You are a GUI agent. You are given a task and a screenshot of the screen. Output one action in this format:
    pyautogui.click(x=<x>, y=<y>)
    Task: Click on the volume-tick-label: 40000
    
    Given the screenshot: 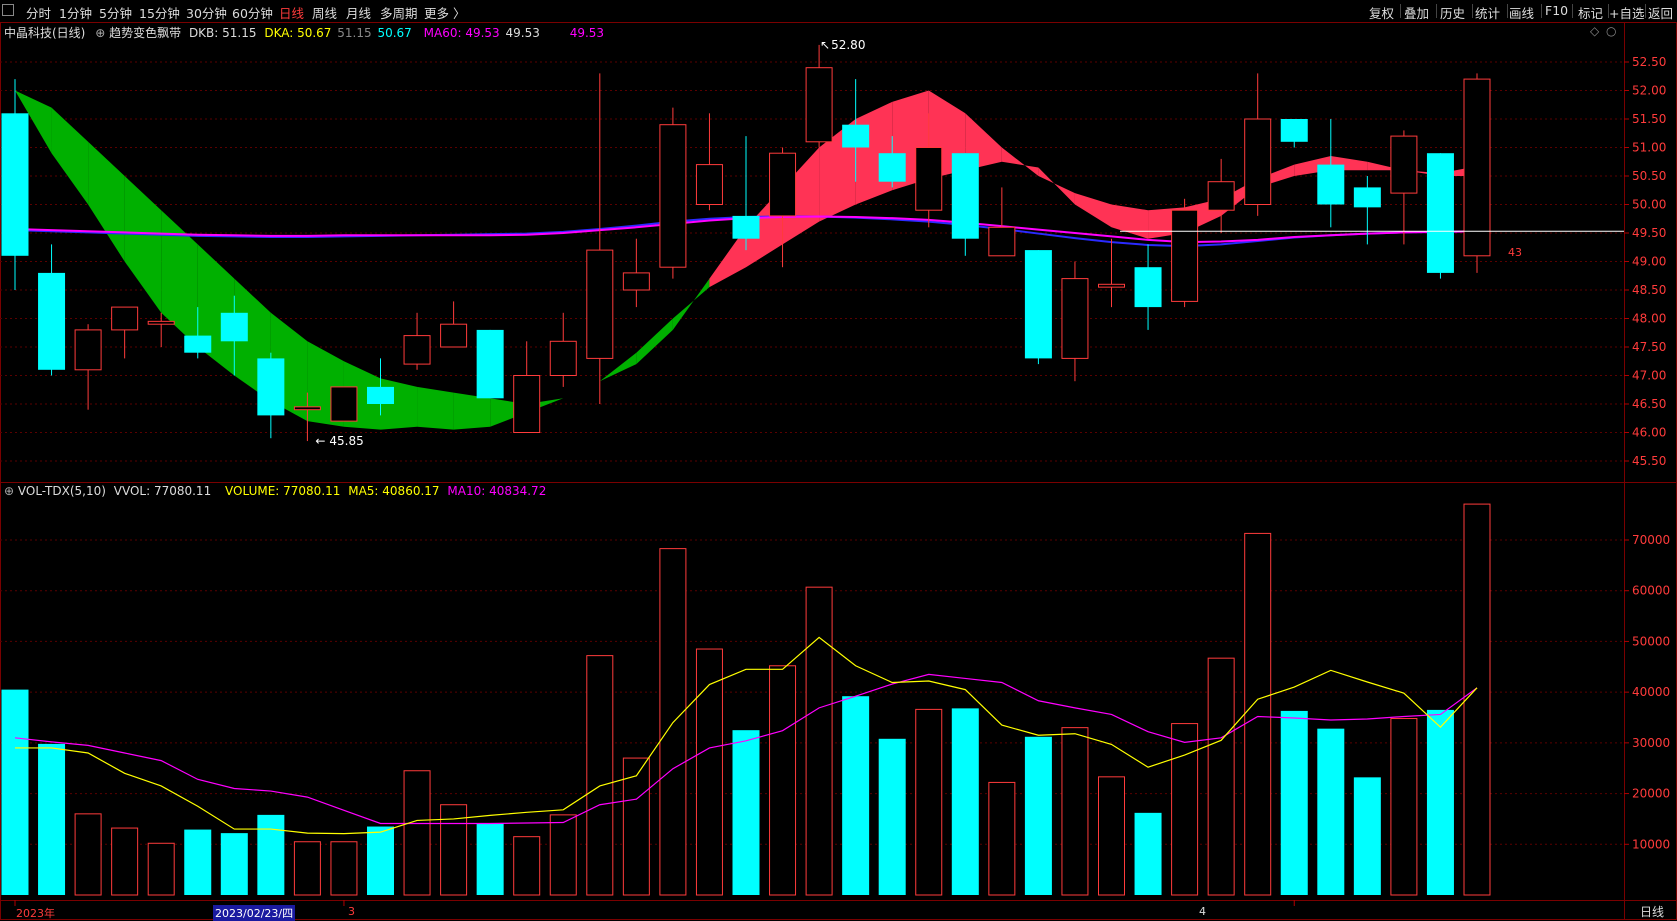 What is the action you would take?
    pyautogui.click(x=1651, y=692)
    